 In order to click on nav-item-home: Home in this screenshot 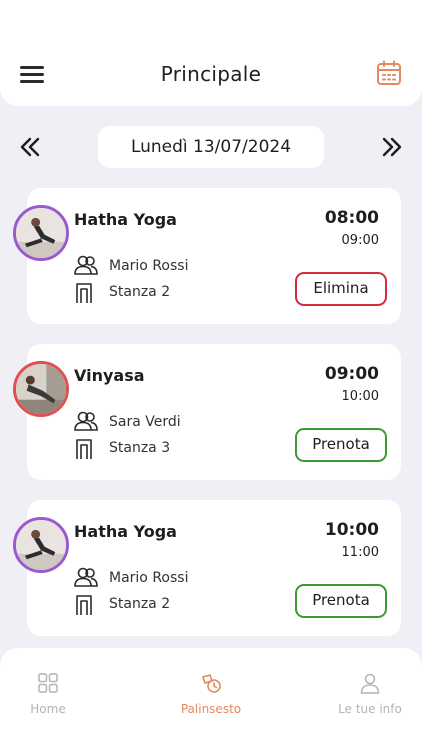, I will do `click(51, 694)`.